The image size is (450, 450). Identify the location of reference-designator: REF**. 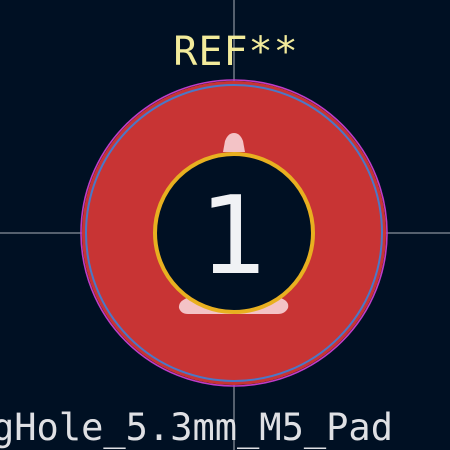
(235, 52).